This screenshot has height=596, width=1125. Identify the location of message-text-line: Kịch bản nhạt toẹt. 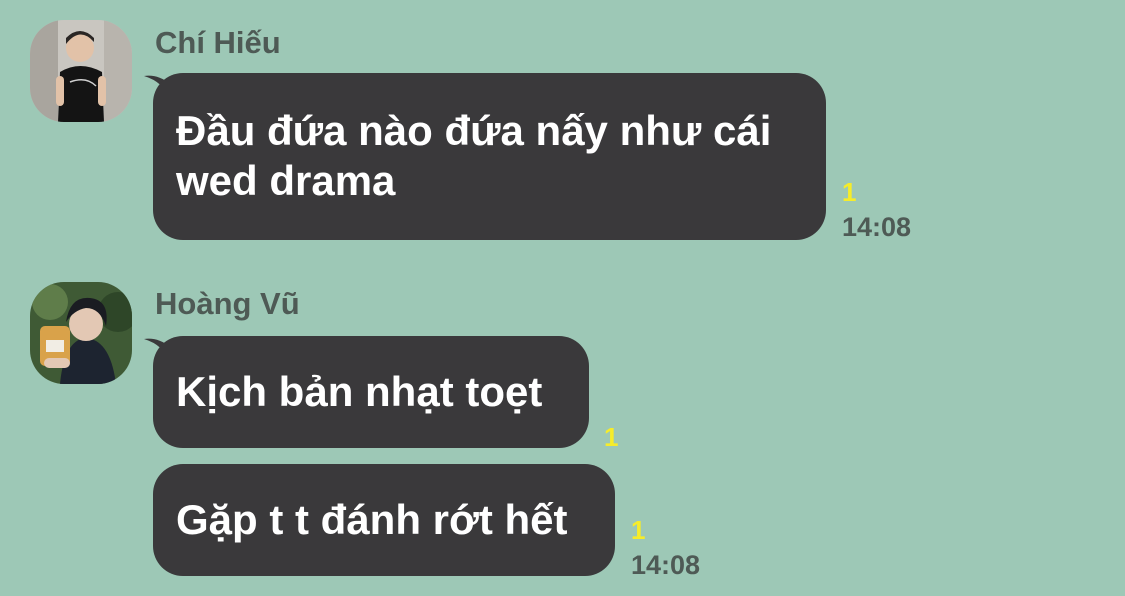
(359, 391).